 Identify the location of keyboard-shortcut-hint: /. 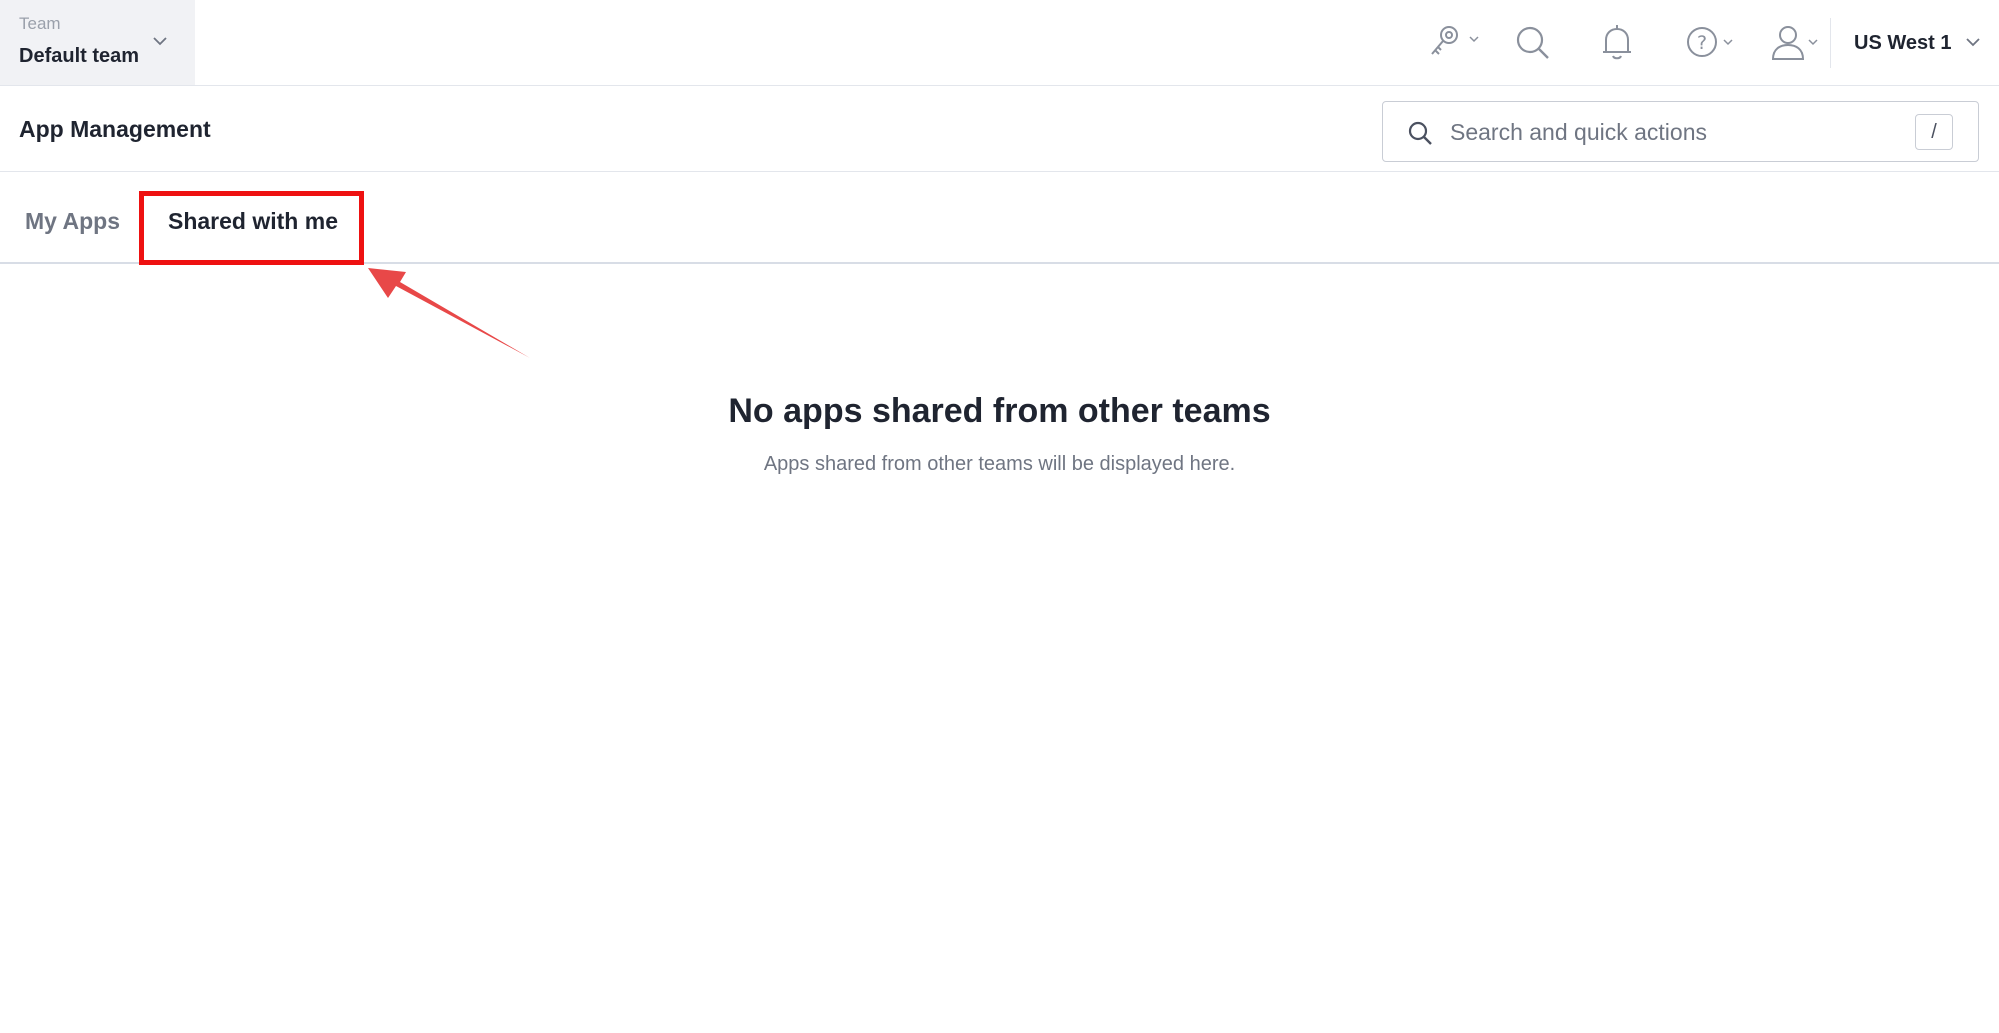
(1934, 132).